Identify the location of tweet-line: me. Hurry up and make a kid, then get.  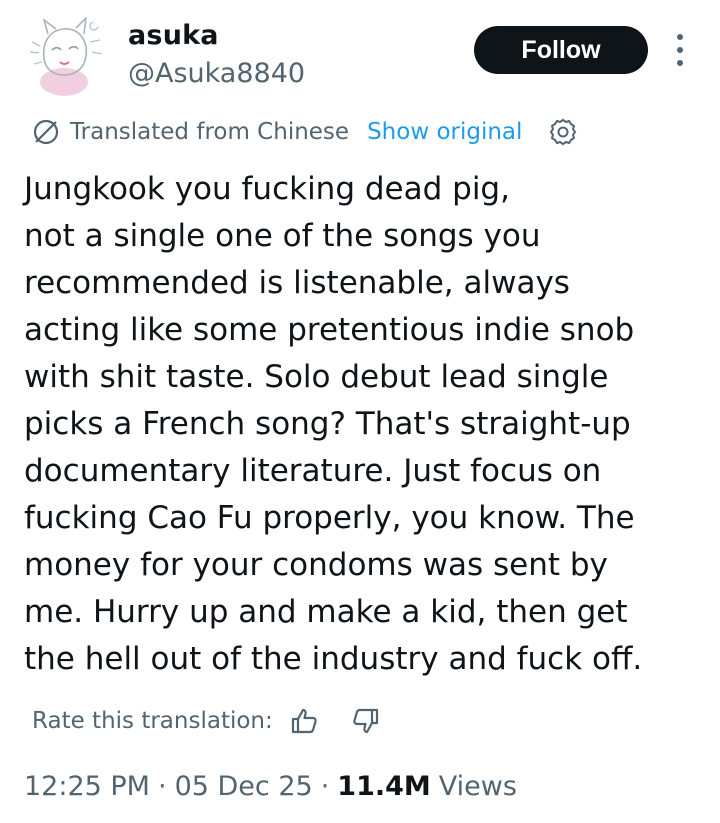
(326, 612).